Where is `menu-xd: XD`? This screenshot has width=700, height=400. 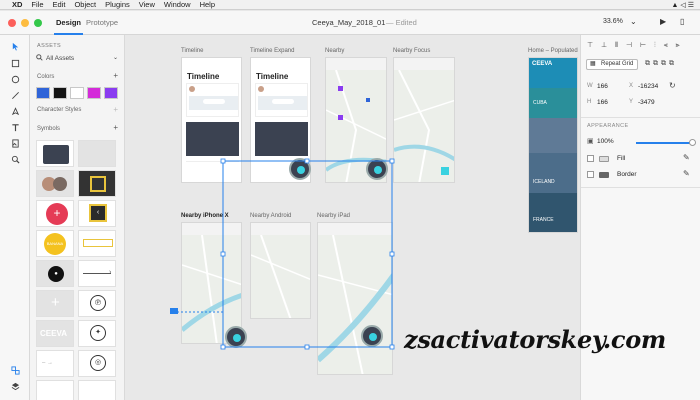
menu-xd: XD is located at coordinates (17, 4).